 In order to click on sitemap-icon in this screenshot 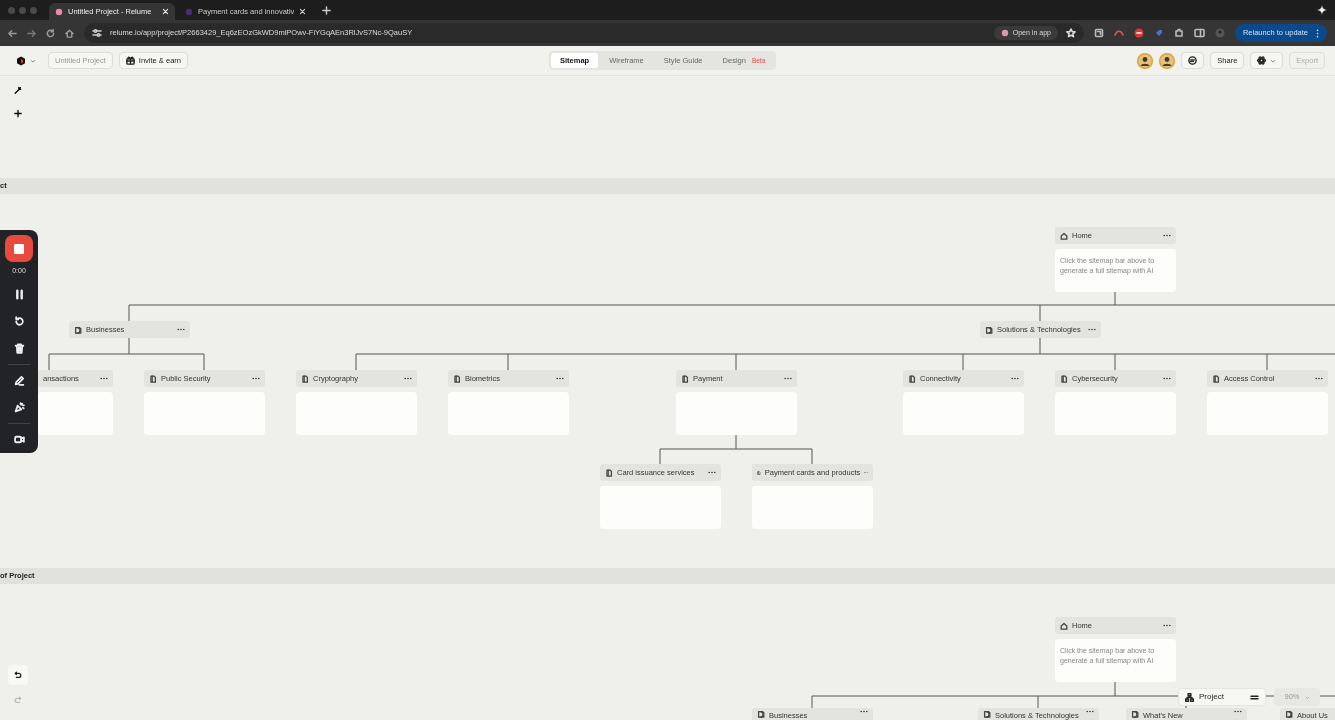, I will do `click(1189, 697)`.